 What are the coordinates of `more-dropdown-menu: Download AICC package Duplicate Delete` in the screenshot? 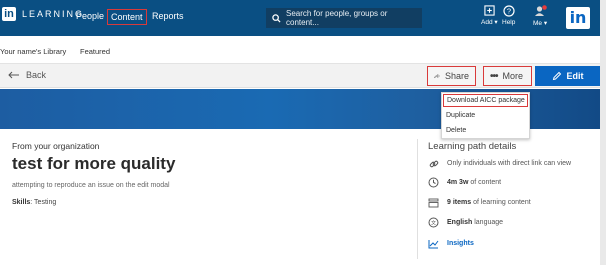 It's located at (485, 115).